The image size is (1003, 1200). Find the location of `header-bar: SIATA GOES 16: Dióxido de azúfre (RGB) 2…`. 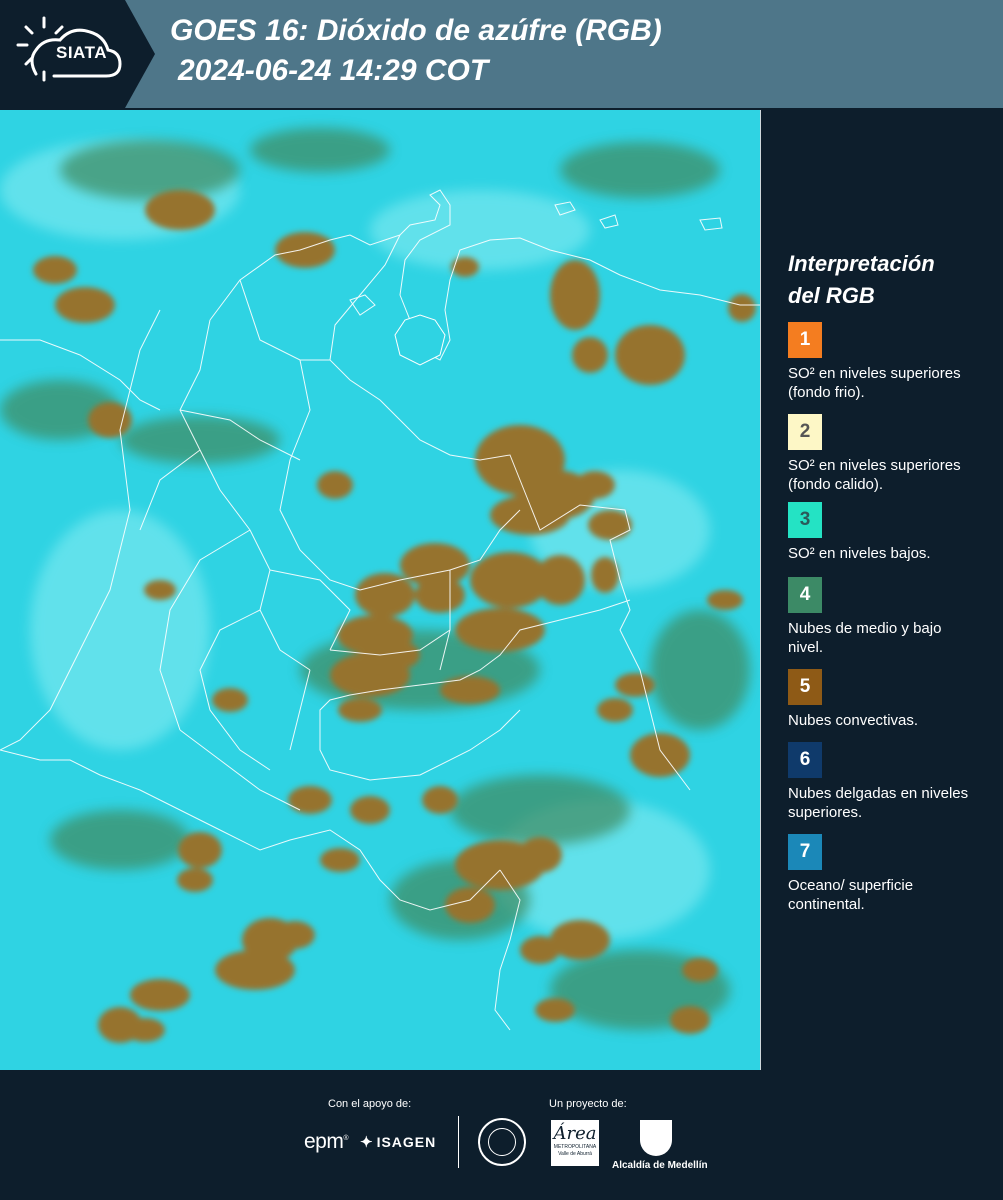

header-bar: SIATA GOES 16: Dióxido de azúfre (RGB) 2… is located at coordinates (501, 54).